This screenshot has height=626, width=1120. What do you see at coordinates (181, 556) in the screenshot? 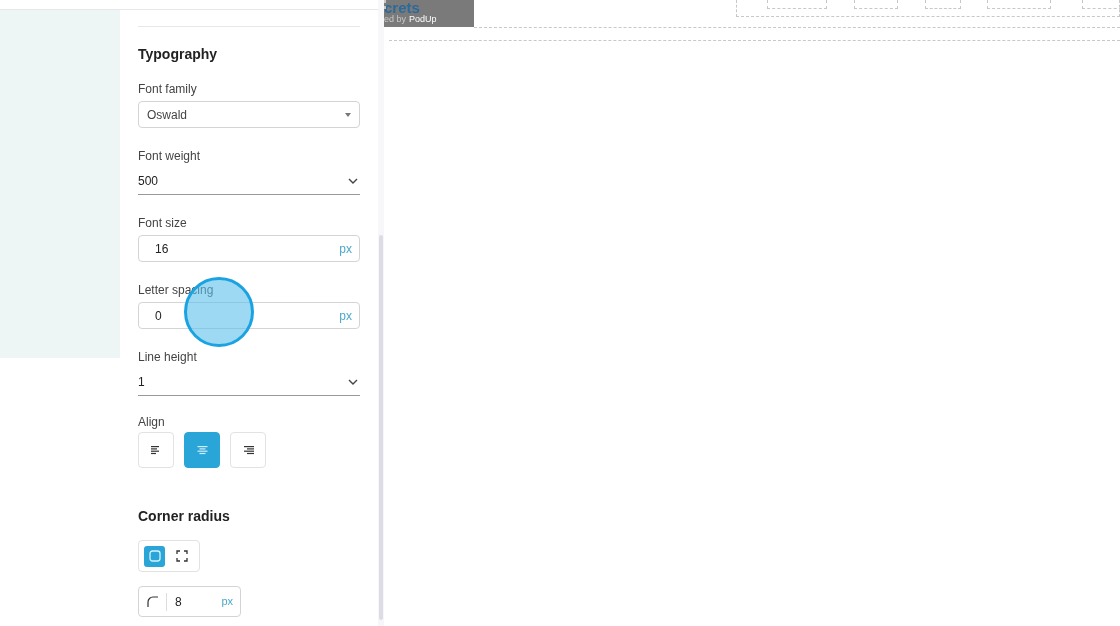
I see `corners-icon` at bounding box center [181, 556].